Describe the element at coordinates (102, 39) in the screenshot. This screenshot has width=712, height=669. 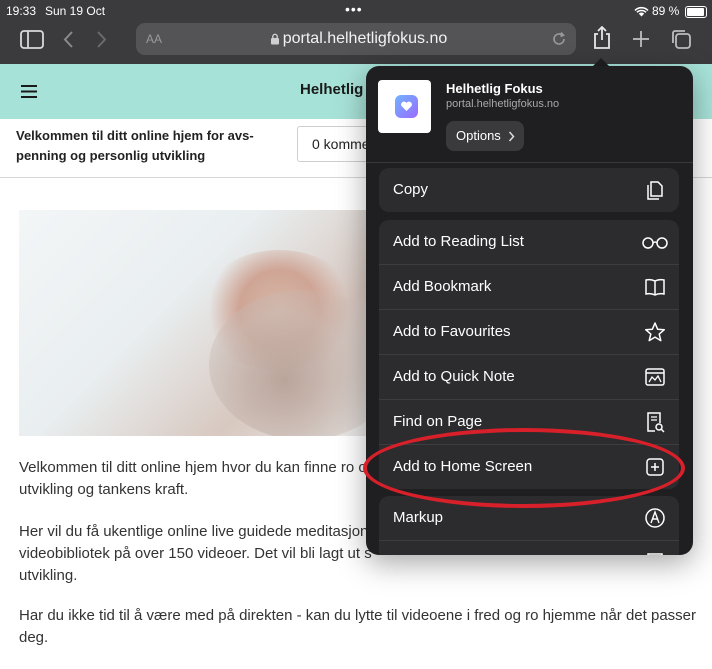
I see `forward-chevron-icon` at that location.